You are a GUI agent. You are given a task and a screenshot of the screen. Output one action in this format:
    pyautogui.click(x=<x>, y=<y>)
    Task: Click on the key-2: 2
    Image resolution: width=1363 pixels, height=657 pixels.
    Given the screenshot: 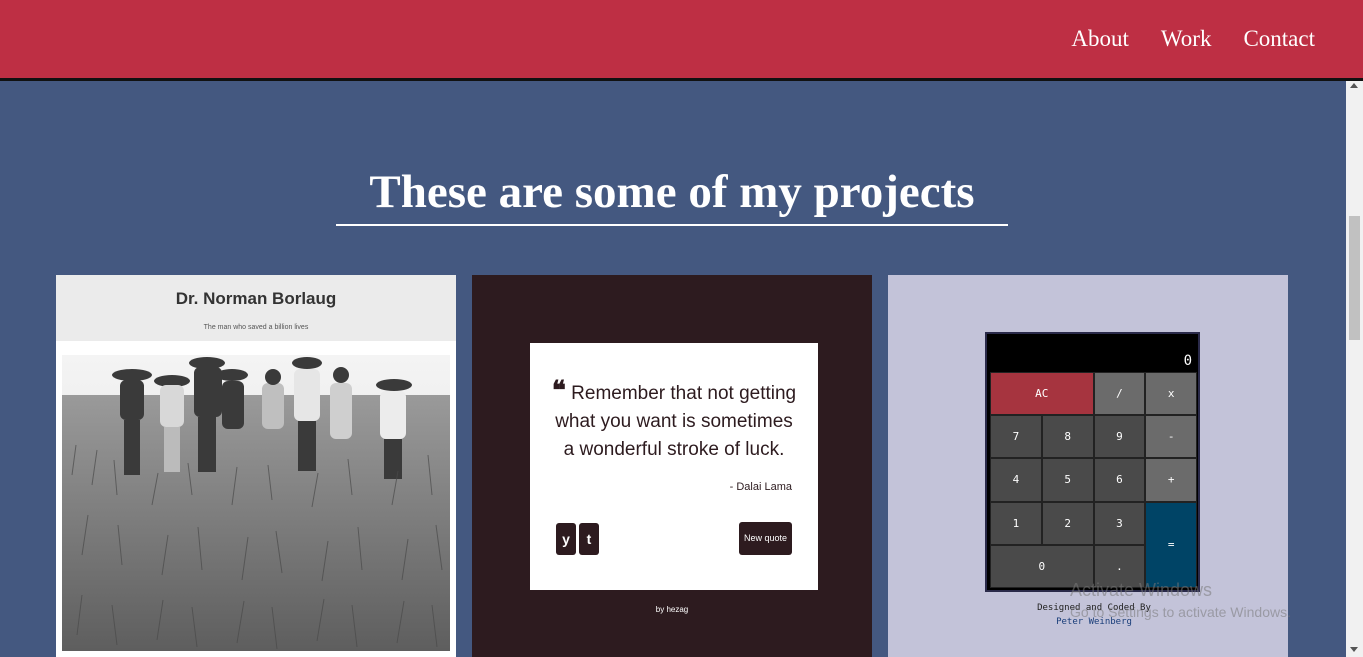 What is the action you would take?
    pyautogui.click(x=1067, y=523)
    